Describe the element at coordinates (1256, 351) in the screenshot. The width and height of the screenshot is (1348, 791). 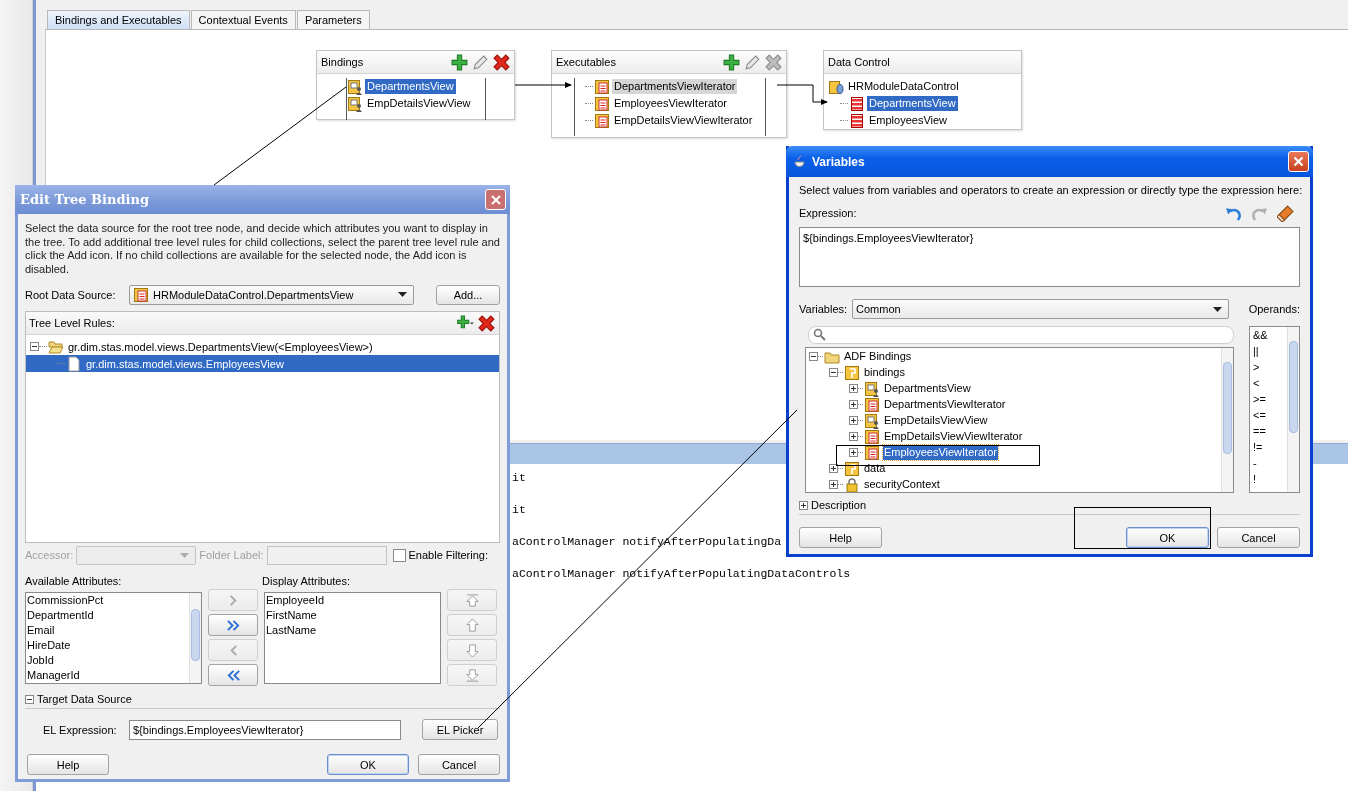
I see `list-item: ||` at that location.